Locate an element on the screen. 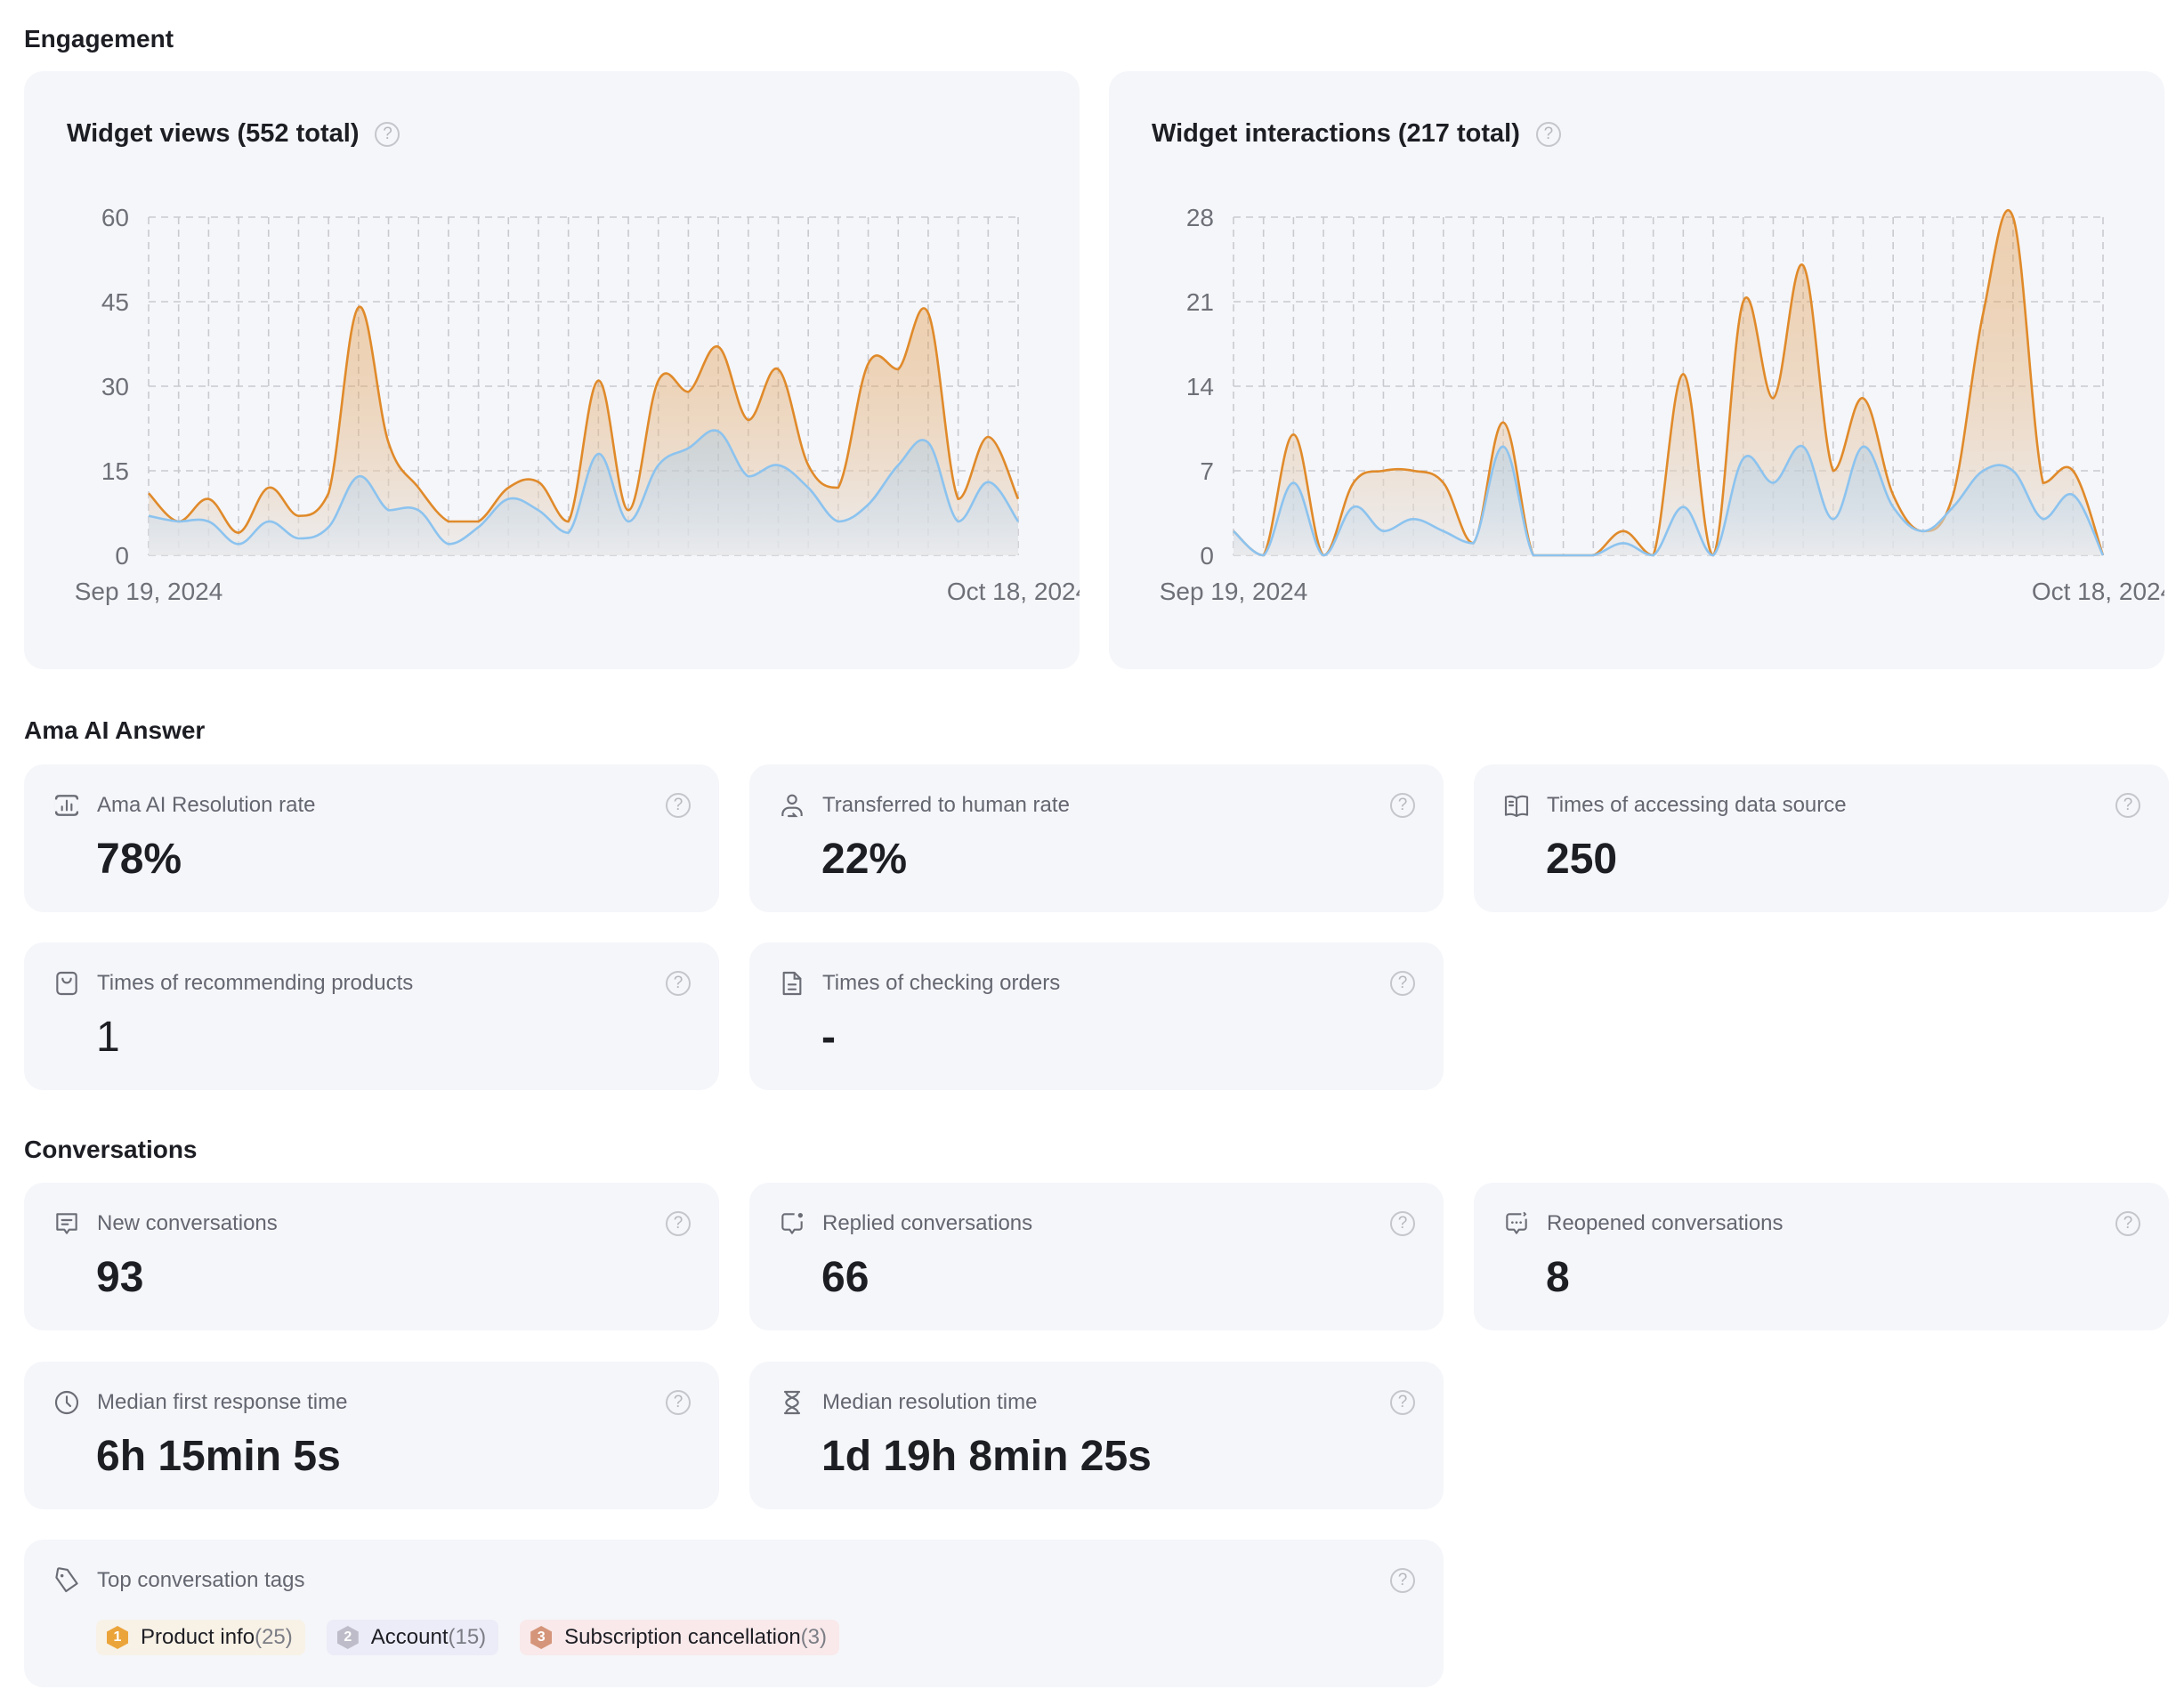 The height and width of the screenshot is (1698, 2184). tag-count: (25) is located at coordinates (274, 1637).